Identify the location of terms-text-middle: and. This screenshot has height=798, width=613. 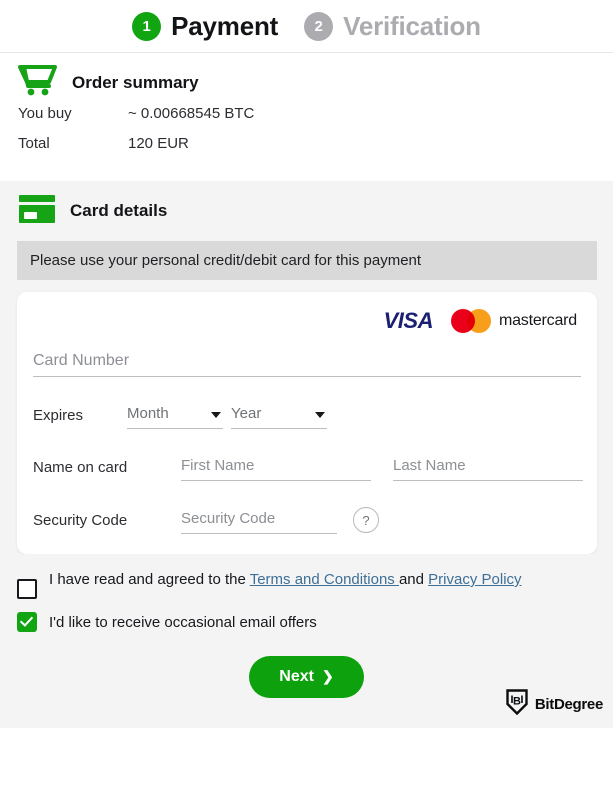
(413, 579).